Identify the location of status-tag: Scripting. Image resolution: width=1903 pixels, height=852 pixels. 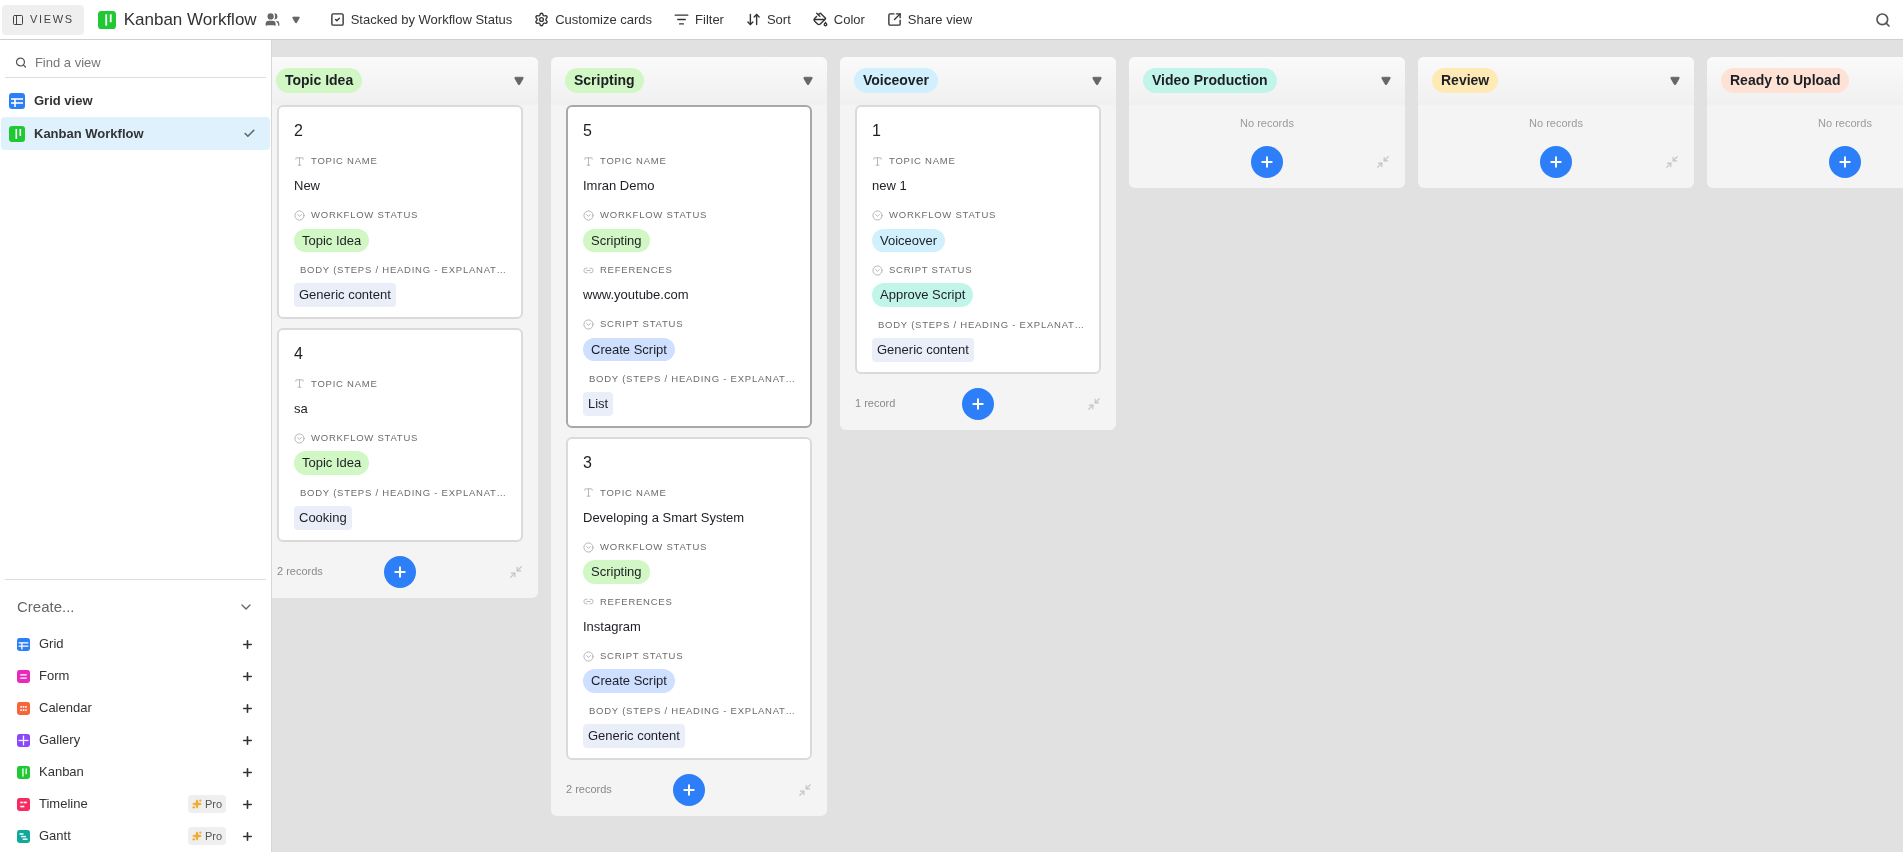
(616, 572).